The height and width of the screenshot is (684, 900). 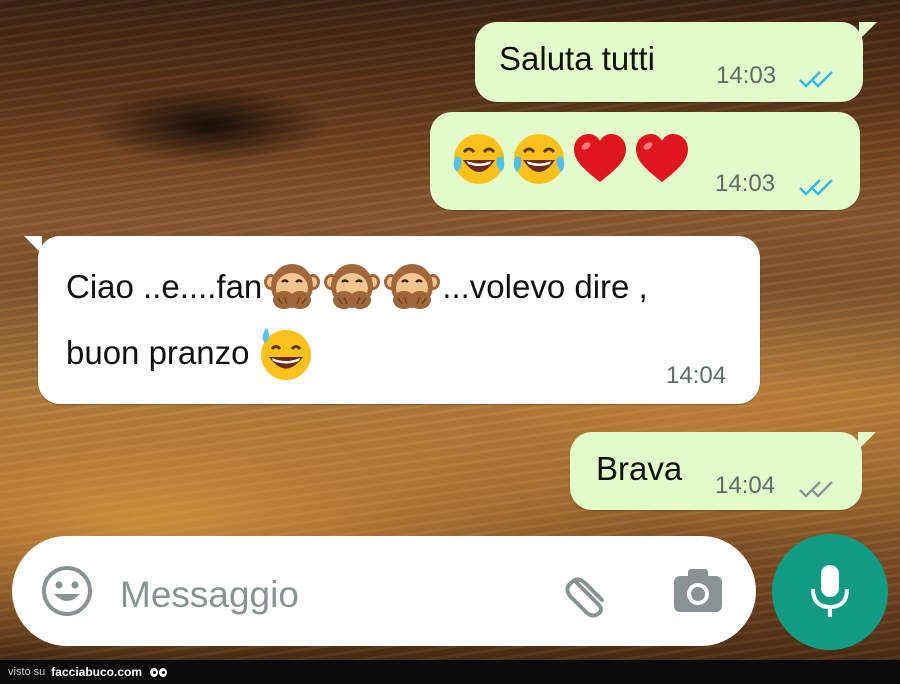 I want to click on message-line-1: Ciao ..e....fan ...volevo dire ,, so click(x=357, y=287).